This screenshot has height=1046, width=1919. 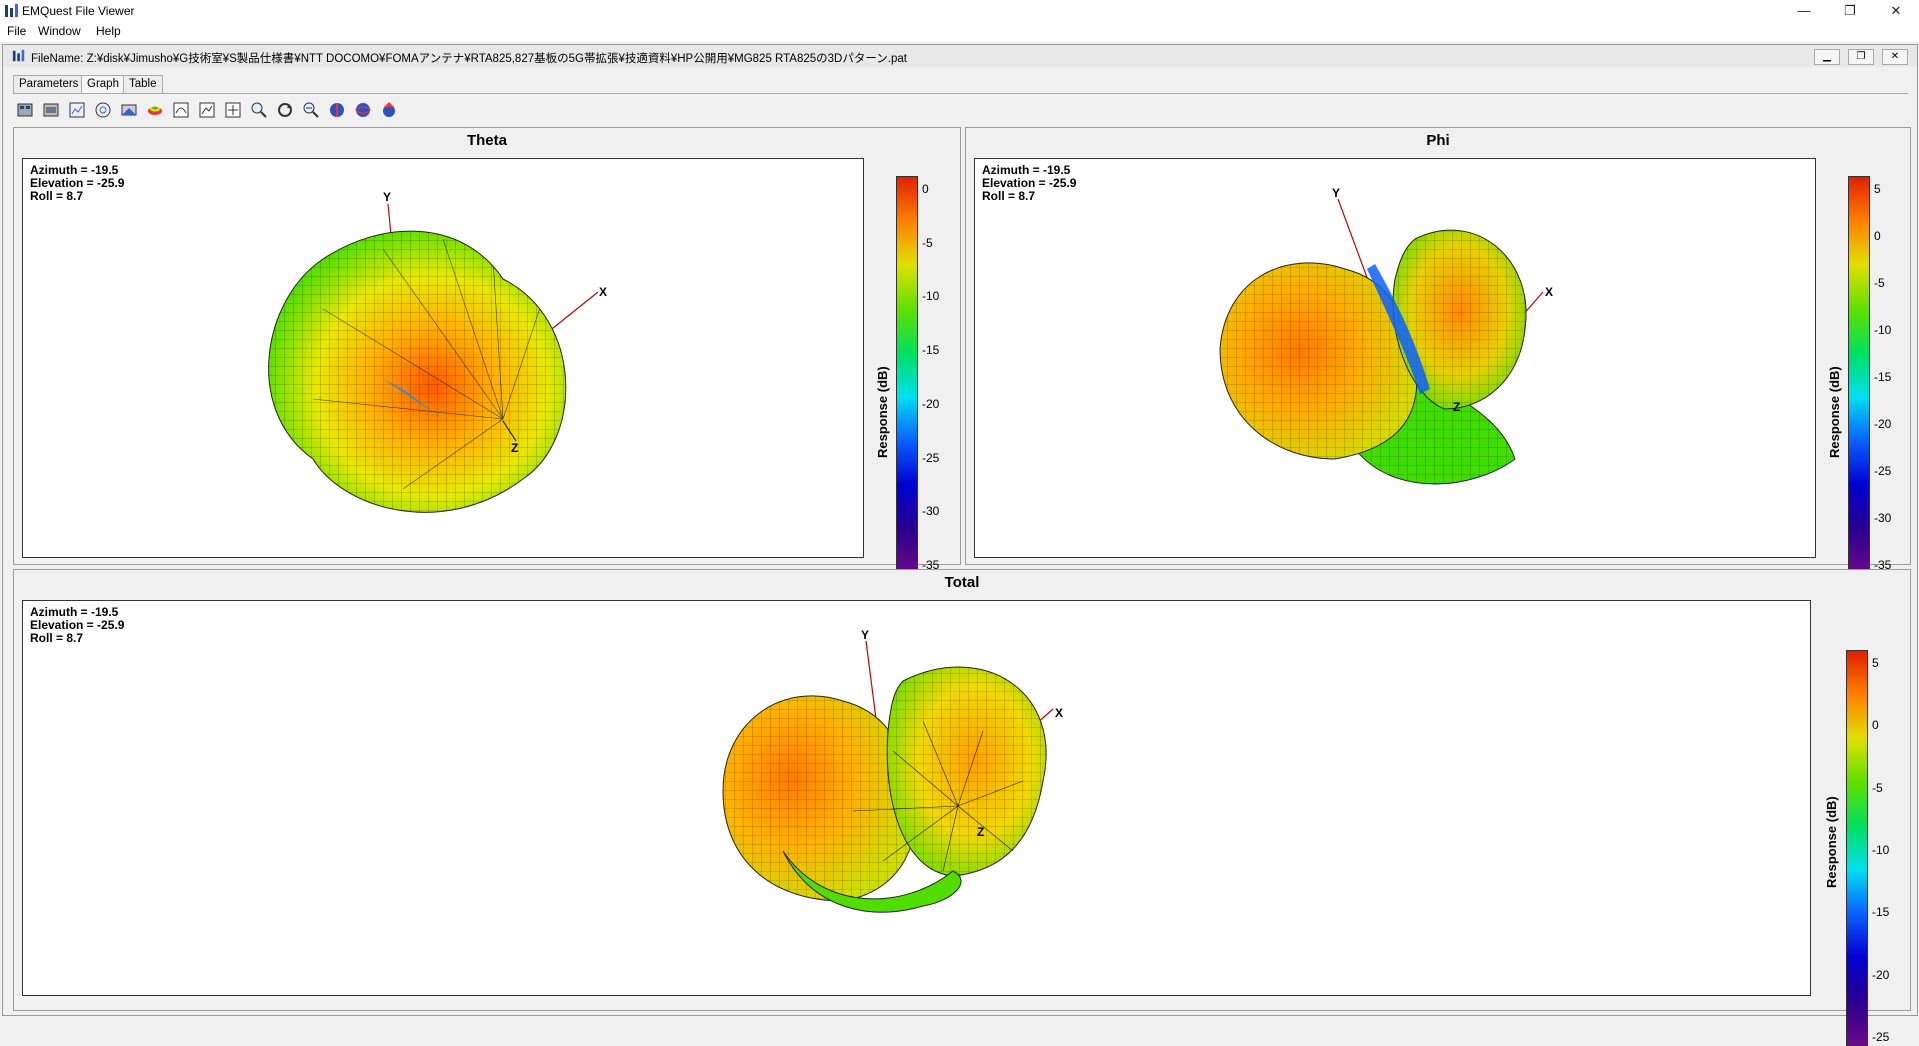 I want to click on doc-close-button: ✕, so click(x=1895, y=57).